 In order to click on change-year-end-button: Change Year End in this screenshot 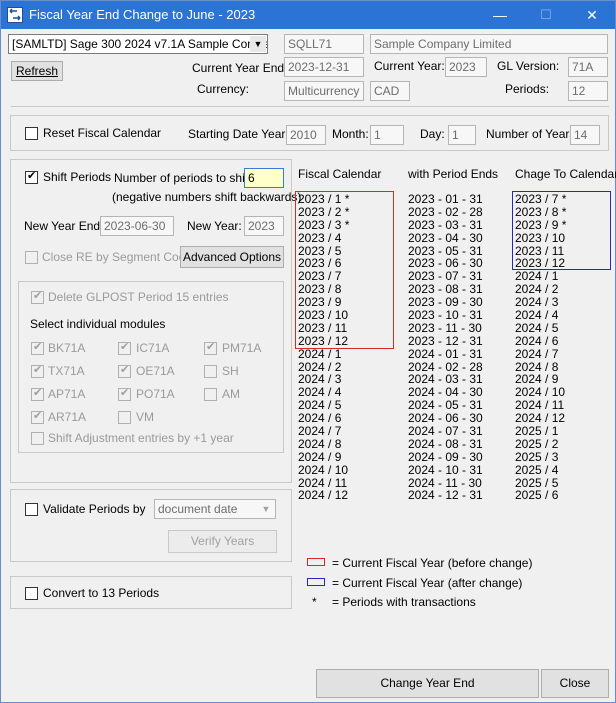, I will do `click(427, 683)`.